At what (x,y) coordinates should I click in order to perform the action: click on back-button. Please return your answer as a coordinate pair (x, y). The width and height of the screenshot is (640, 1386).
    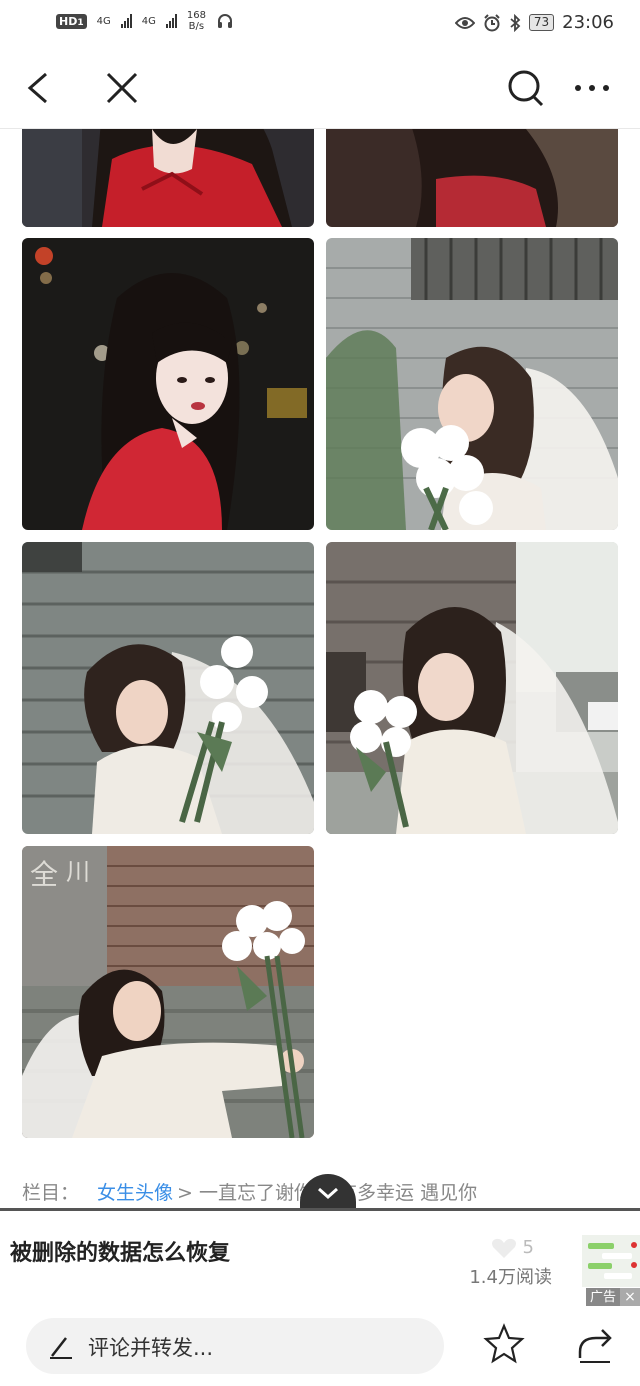
    Looking at the image, I should click on (38, 88).